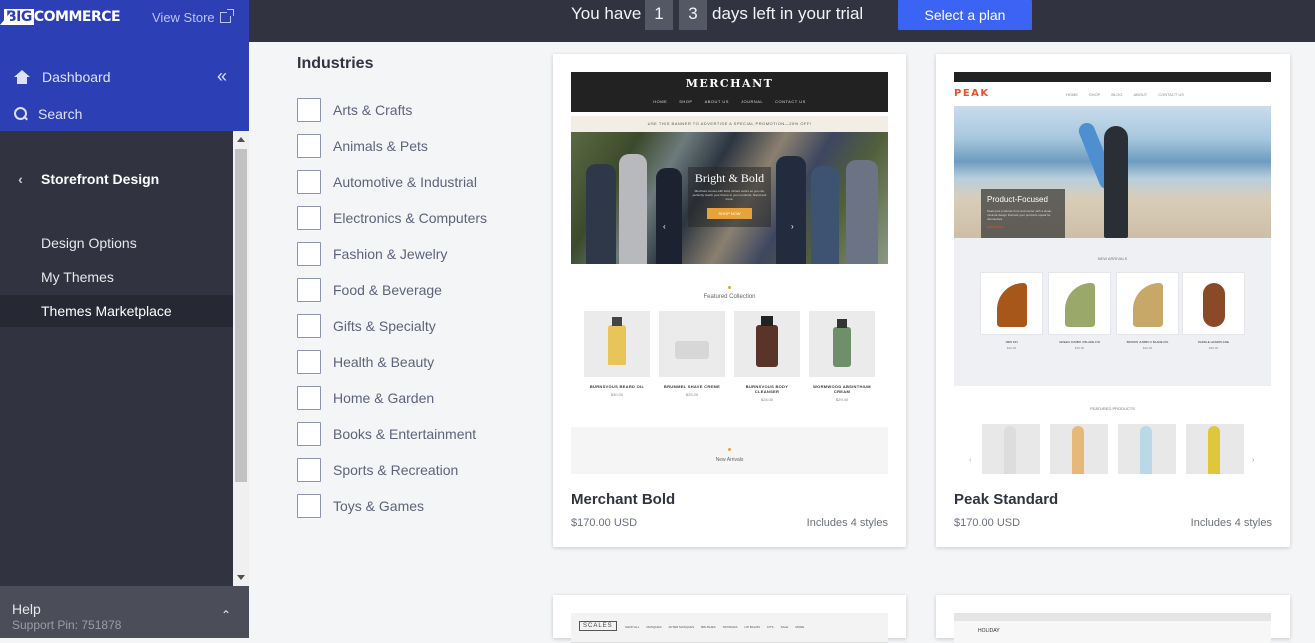 The height and width of the screenshot is (643, 1315). Describe the element at coordinates (241, 139) in the screenshot. I see `scroll-up-icon` at that location.